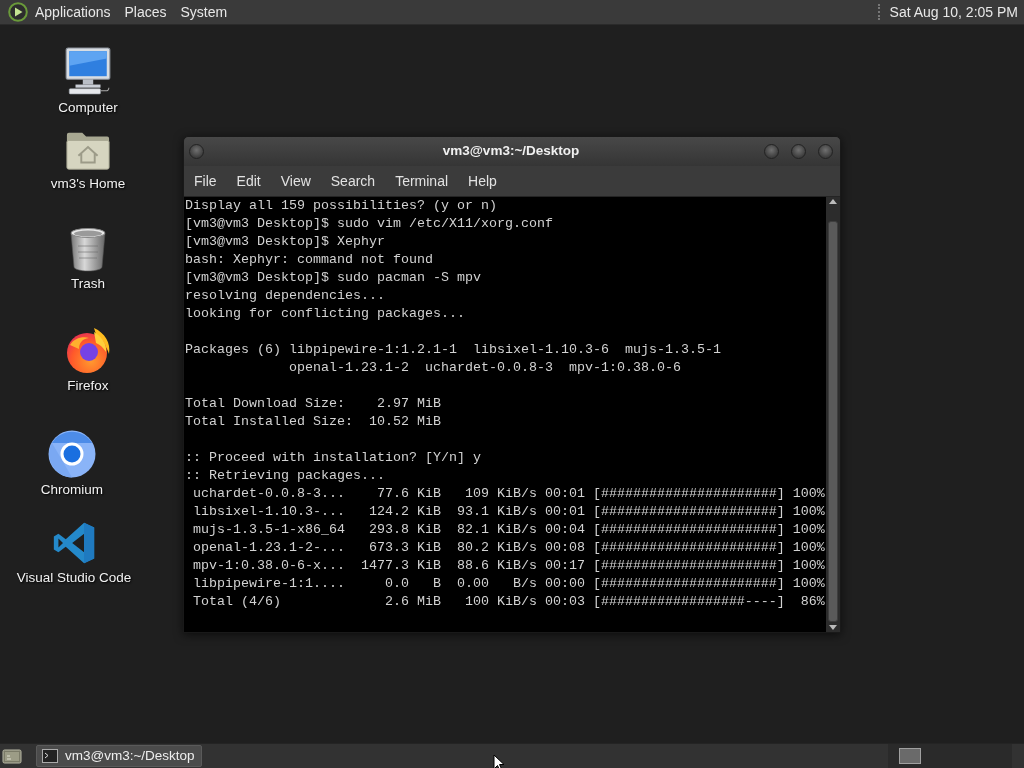  What do you see at coordinates (12, 756) in the screenshot?
I see `show-desktop-icon` at bounding box center [12, 756].